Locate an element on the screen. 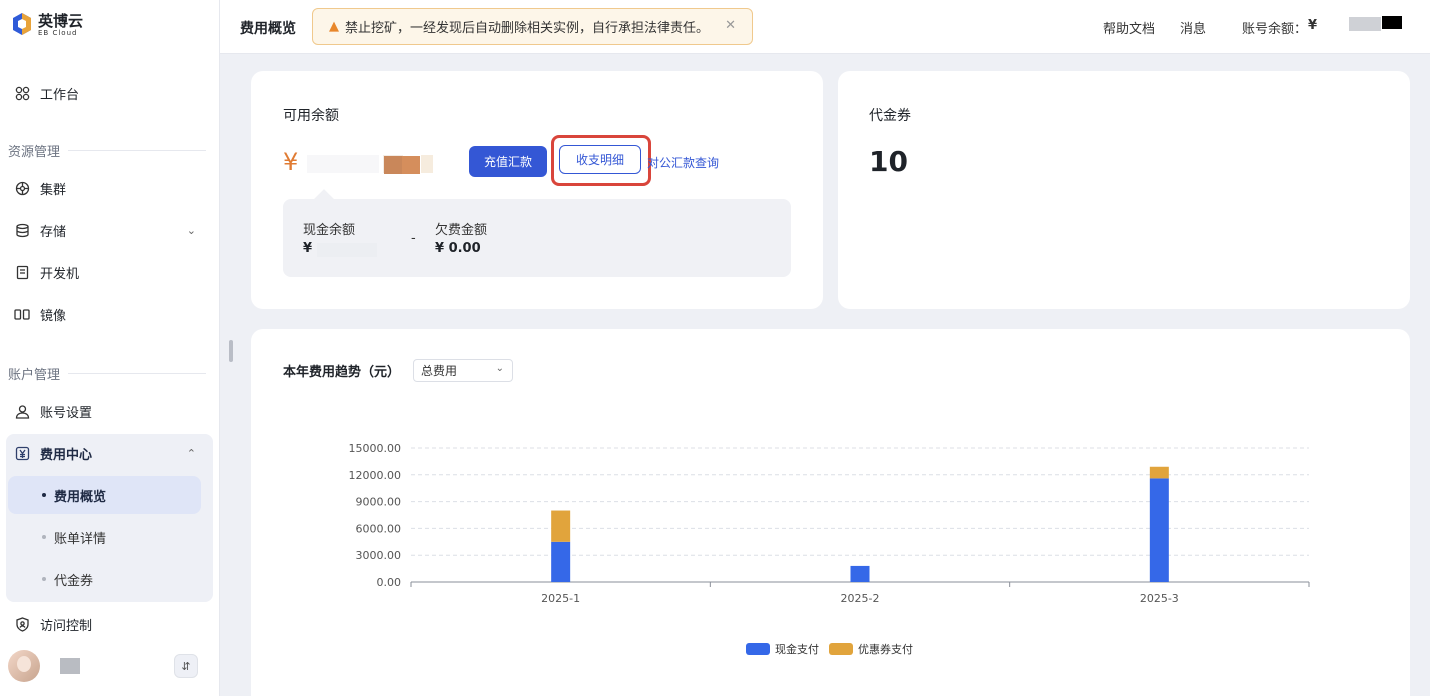  sidebar-item-label: 账号设置 is located at coordinates (66, 413).